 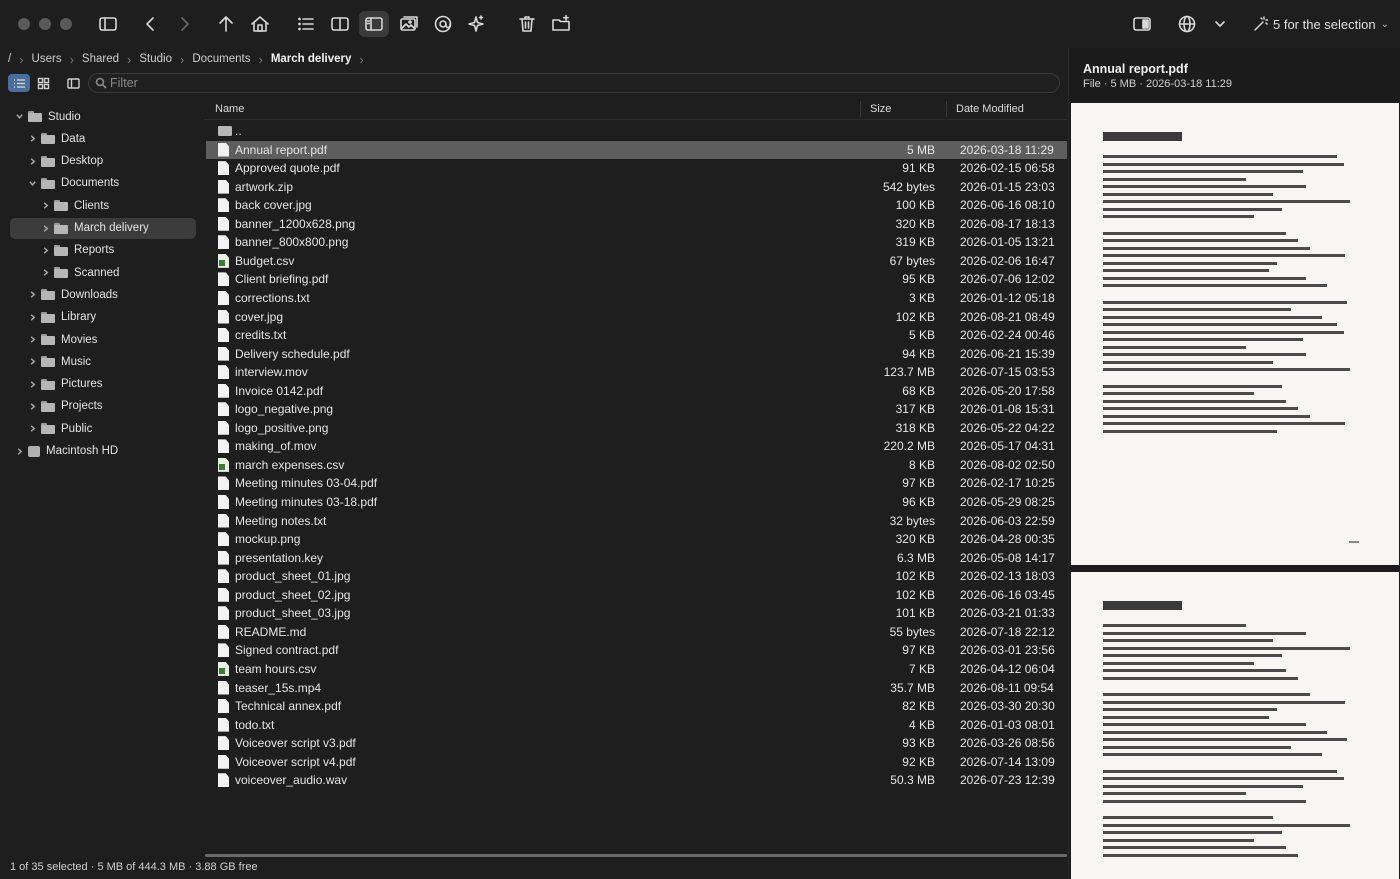 What do you see at coordinates (636, 409) in the screenshot?
I see `file-row: logo_negative.png 317 KB 2026-01-08 15:31` at bounding box center [636, 409].